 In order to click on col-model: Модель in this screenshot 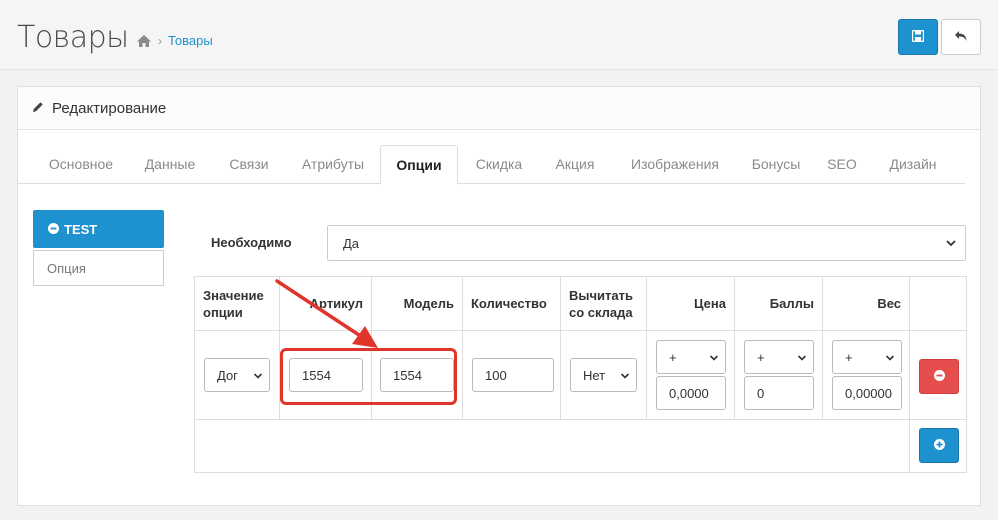, I will do `click(417, 303)`.